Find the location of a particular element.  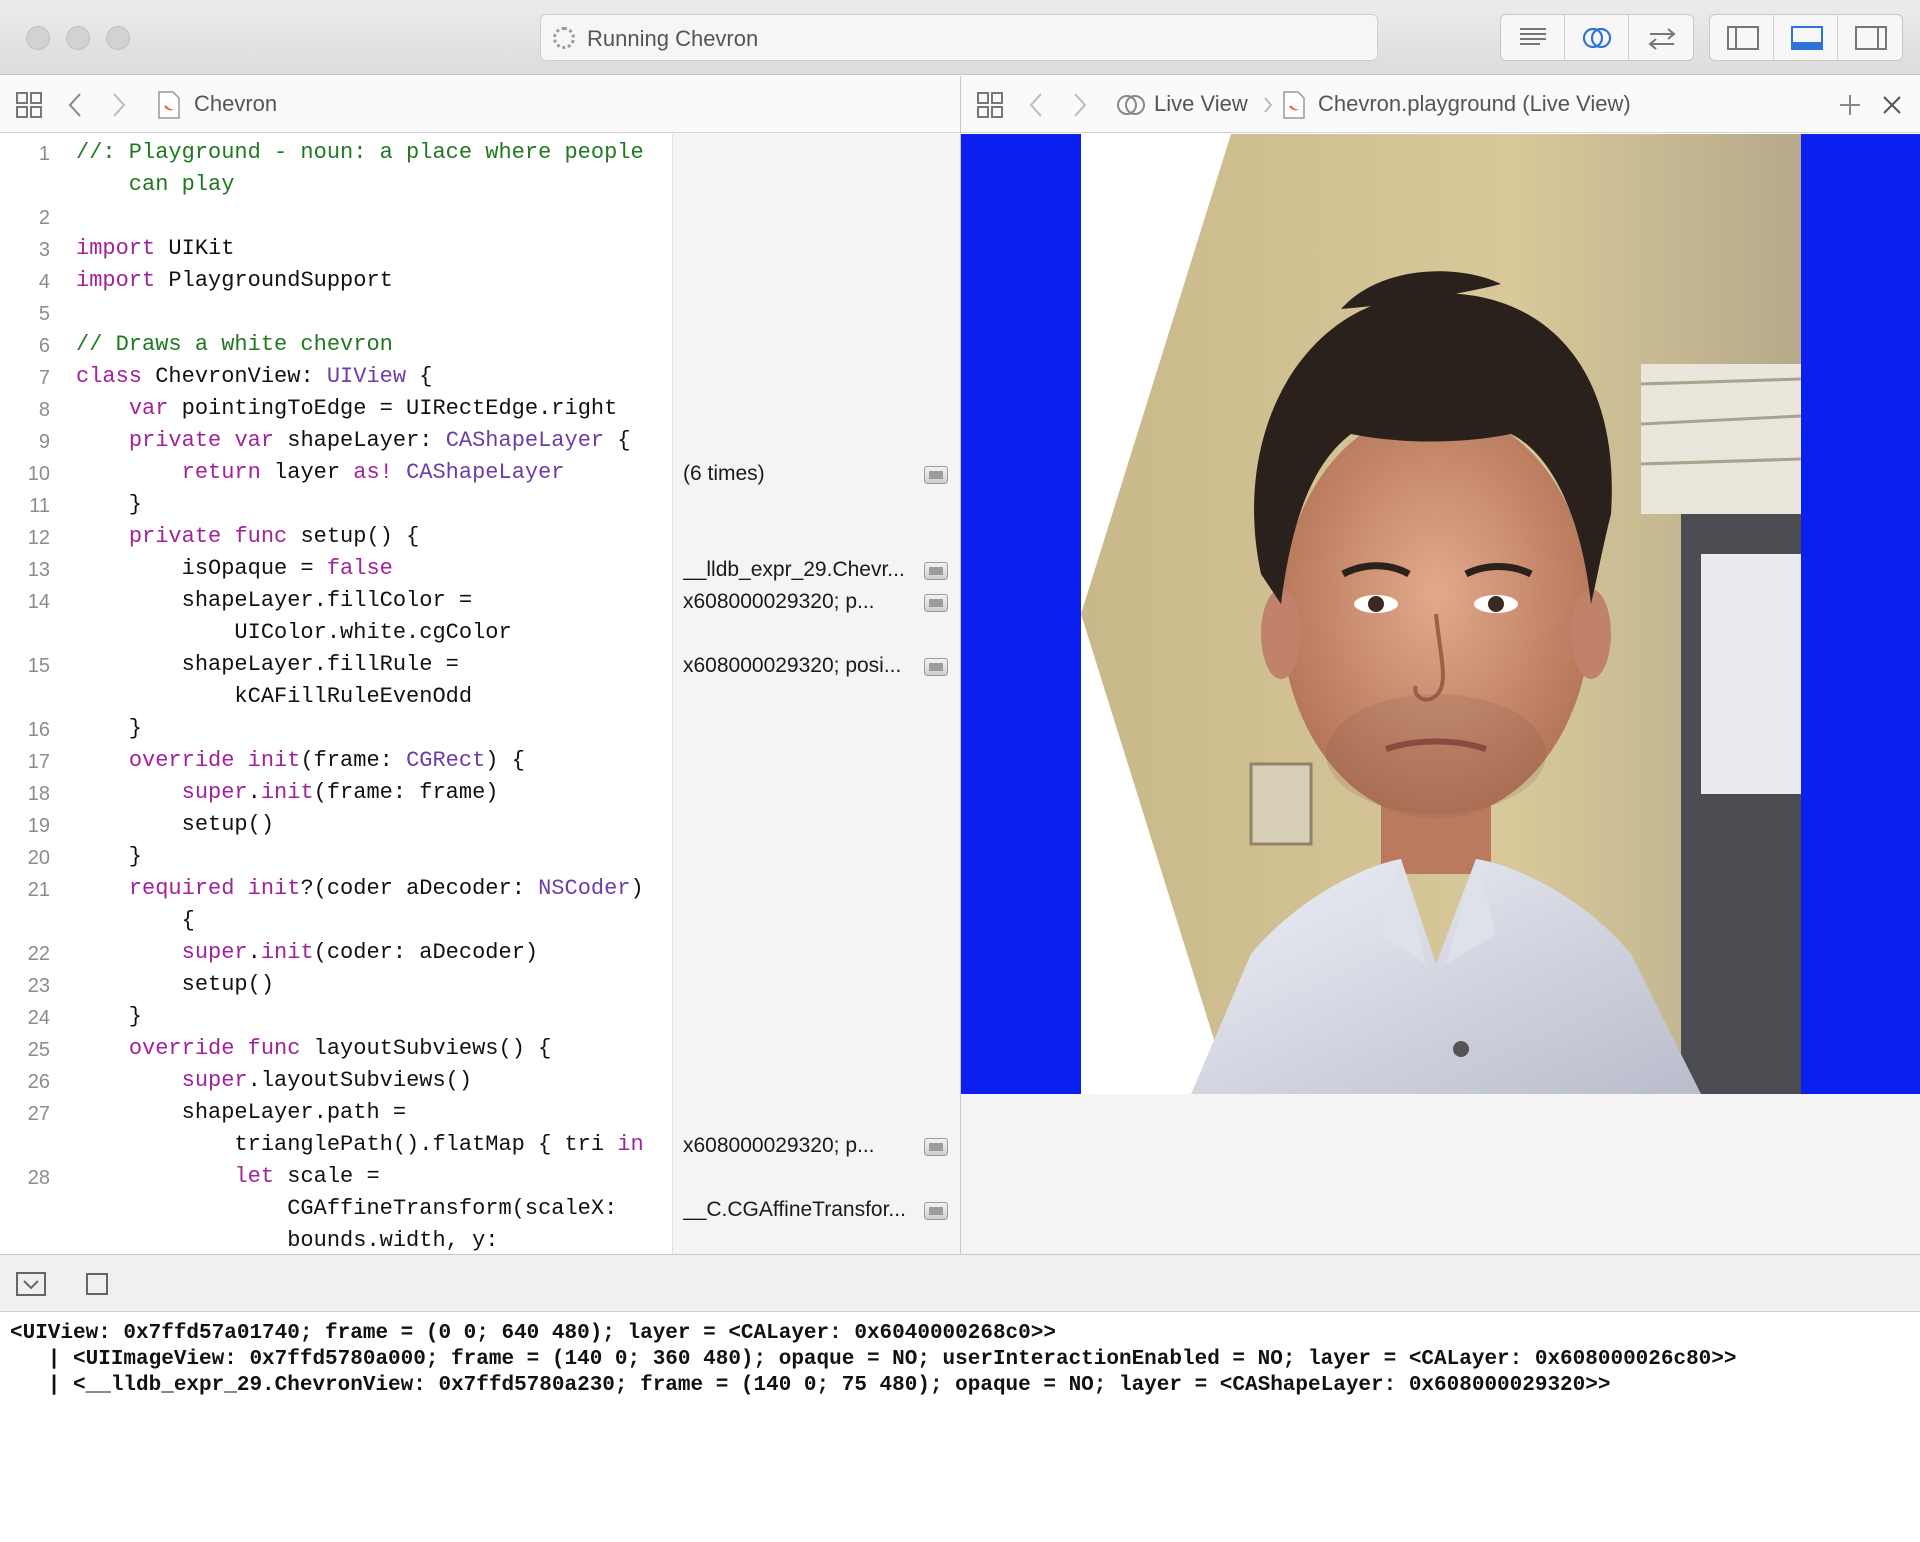

result-value: (6 times) is located at coordinates (799, 474).